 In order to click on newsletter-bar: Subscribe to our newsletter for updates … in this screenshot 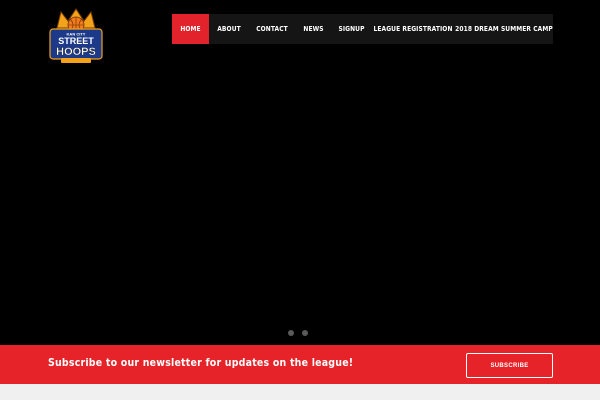, I will do `click(300, 364)`.